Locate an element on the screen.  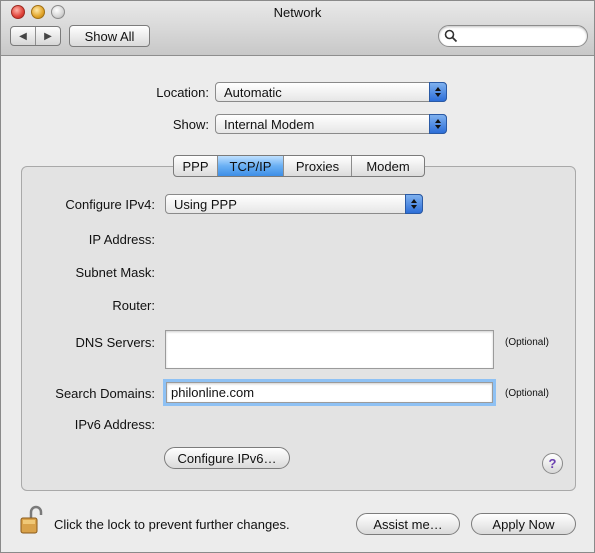
show-label: Show: is located at coordinates (190, 124).